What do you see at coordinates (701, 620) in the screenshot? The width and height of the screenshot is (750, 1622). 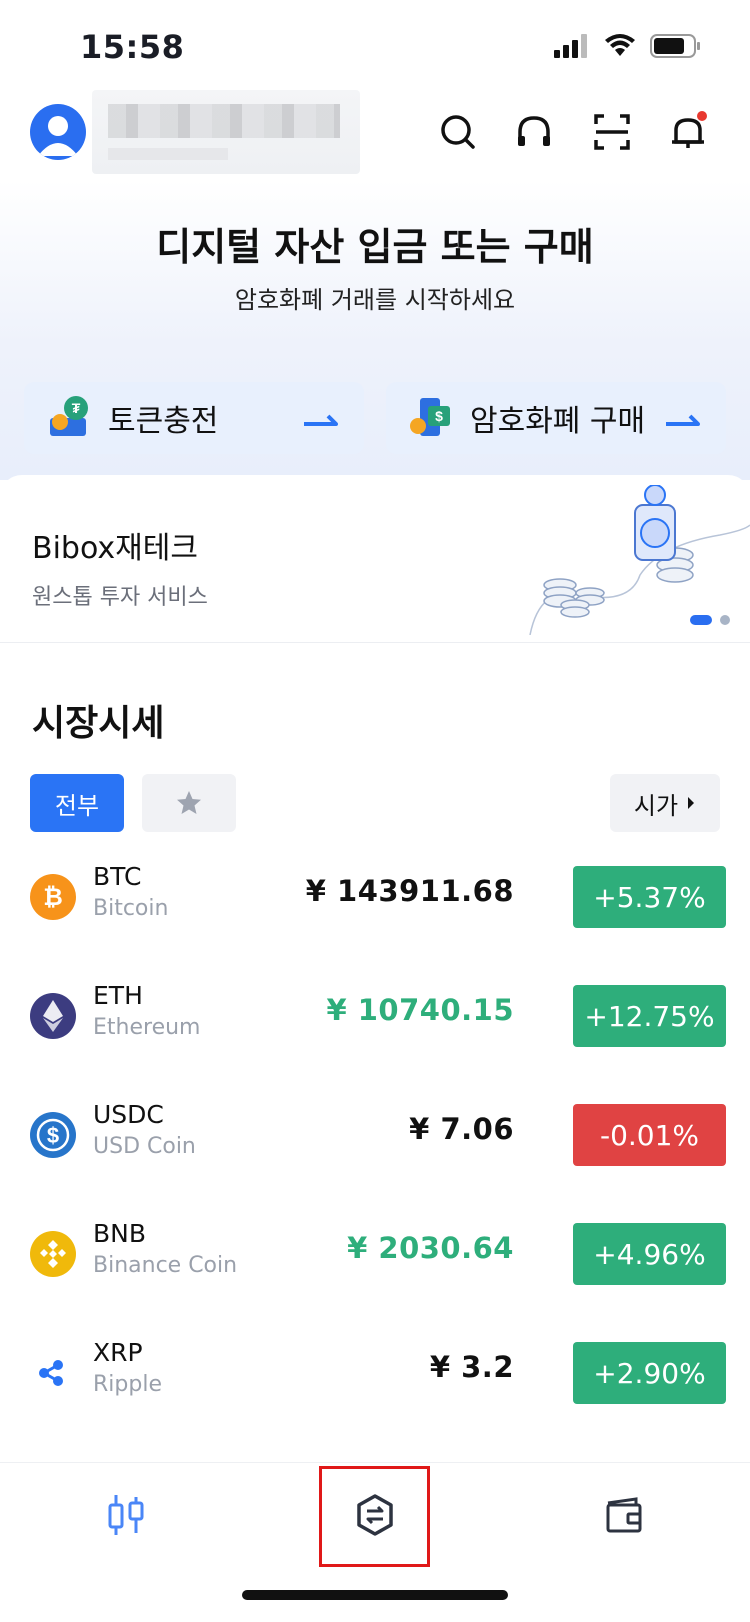 I see `carousel-dot-active` at bounding box center [701, 620].